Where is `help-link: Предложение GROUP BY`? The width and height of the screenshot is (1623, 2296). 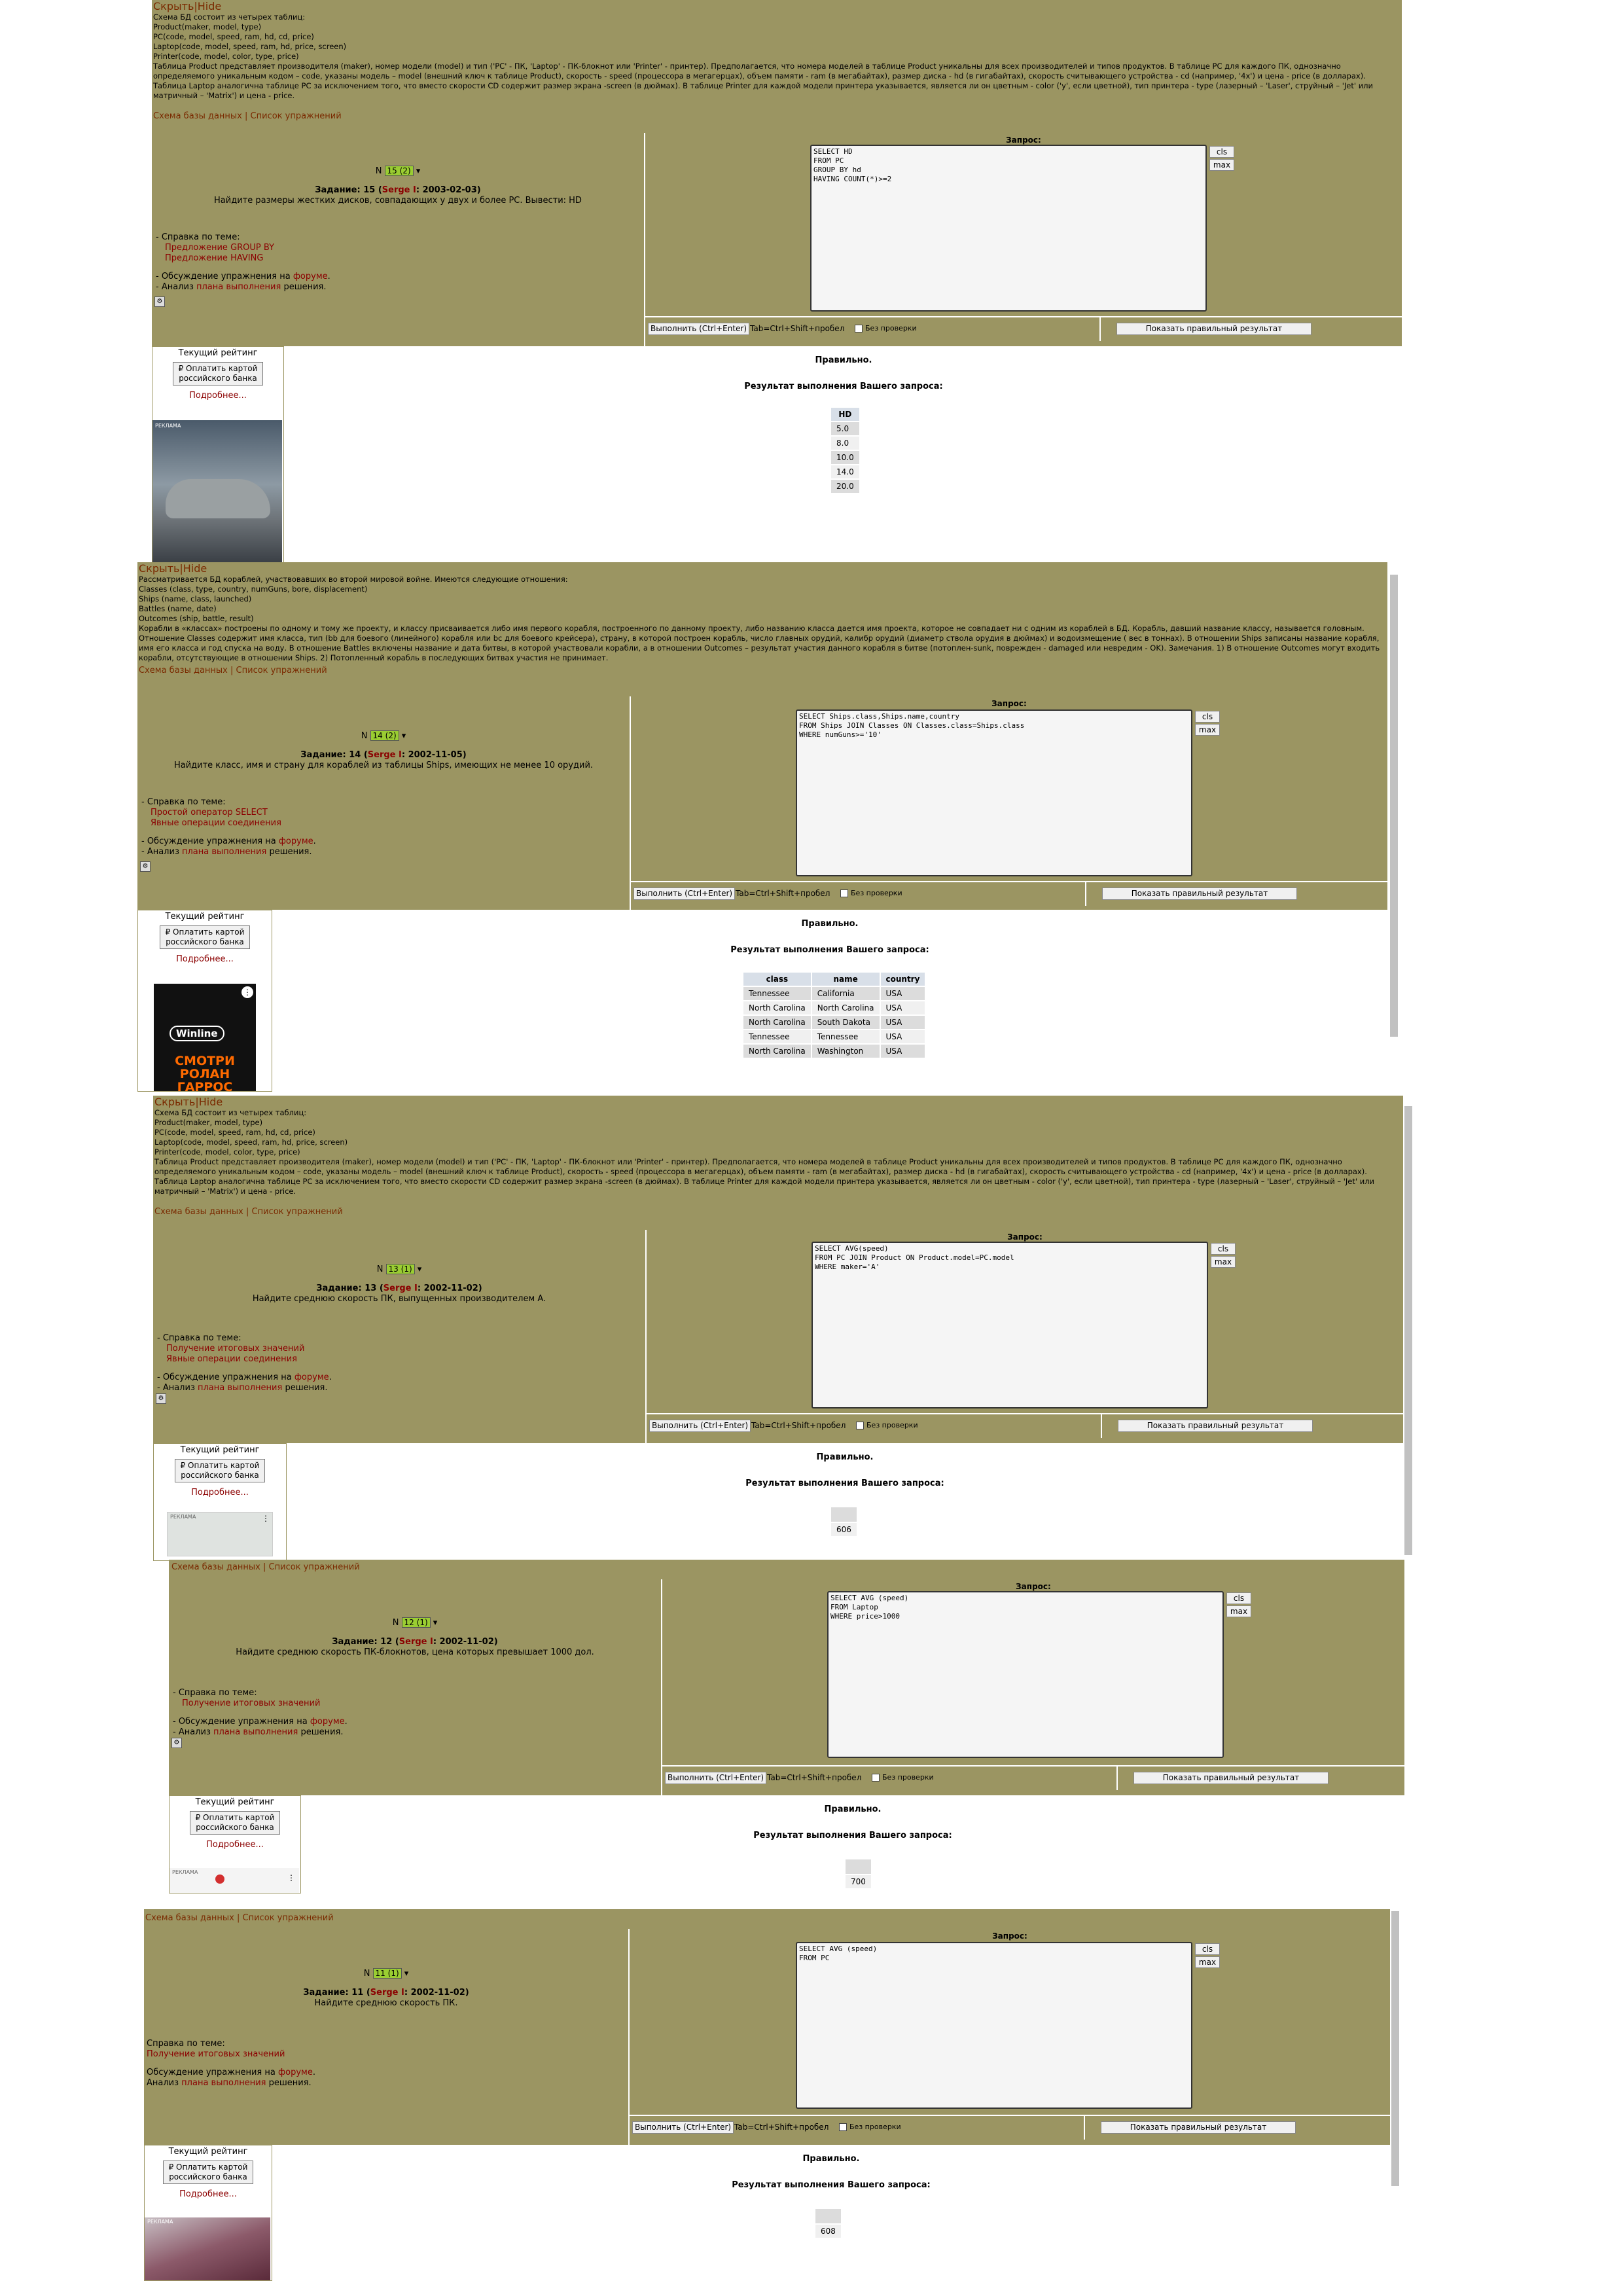 help-link: Предложение GROUP BY is located at coordinates (247, 248).